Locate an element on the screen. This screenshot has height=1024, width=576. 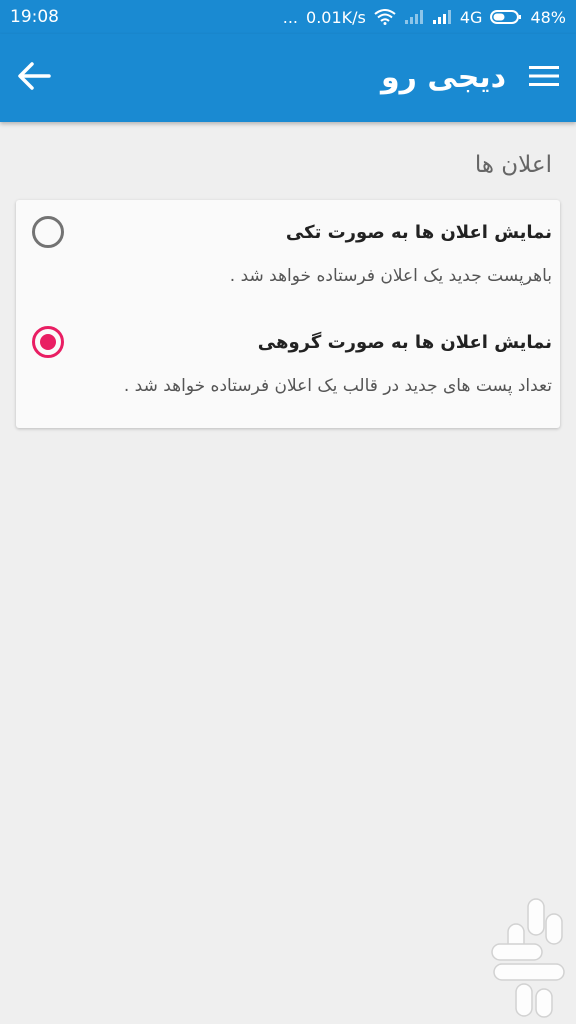
radio-group is located at coordinates (48, 342).